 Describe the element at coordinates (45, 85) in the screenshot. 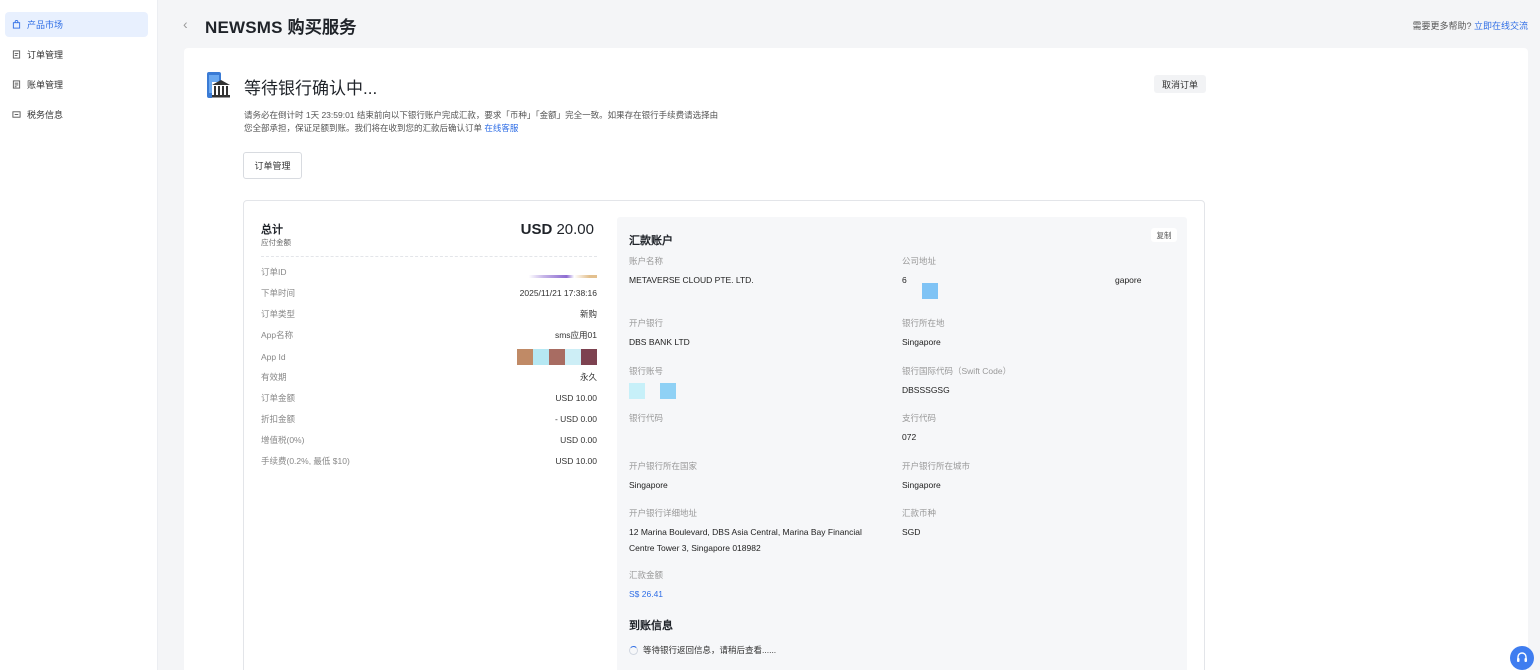

I see `sidebar-item-label: 账单管理` at that location.